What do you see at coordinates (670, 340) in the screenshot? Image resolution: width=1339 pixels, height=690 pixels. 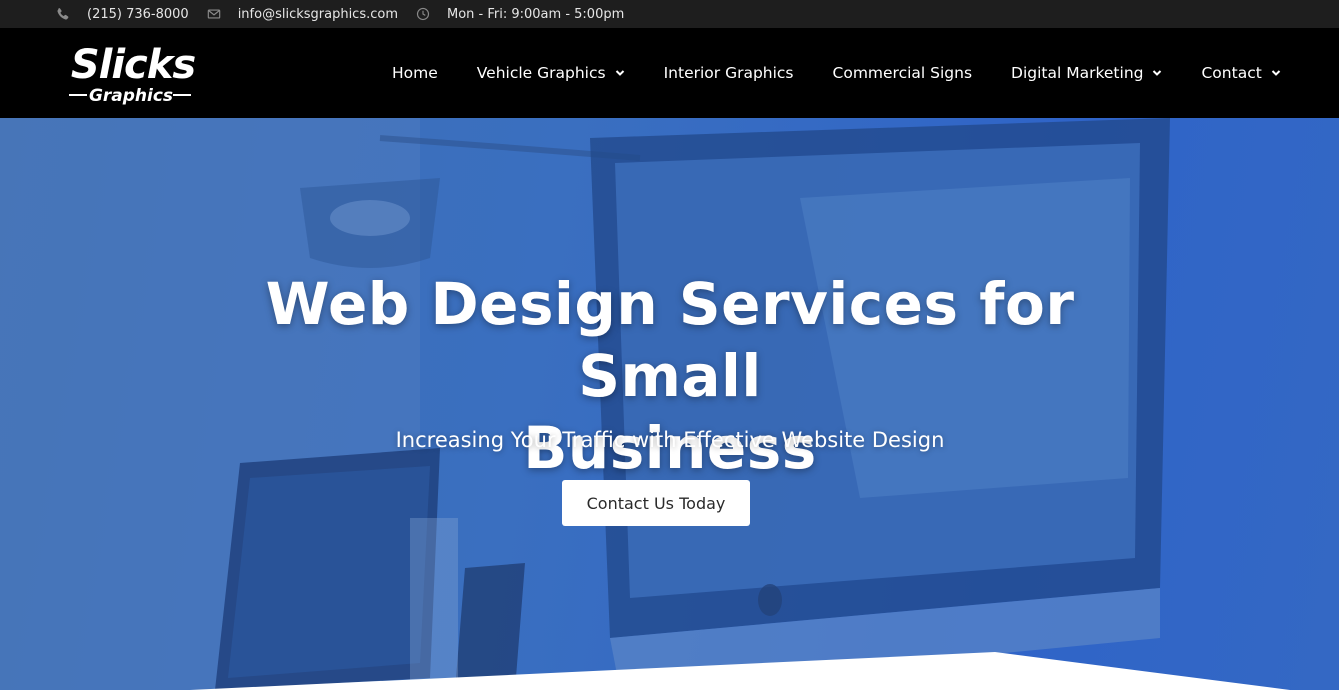 I see `hero-title-line-1: Web Design Services for Small` at bounding box center [670, 340].